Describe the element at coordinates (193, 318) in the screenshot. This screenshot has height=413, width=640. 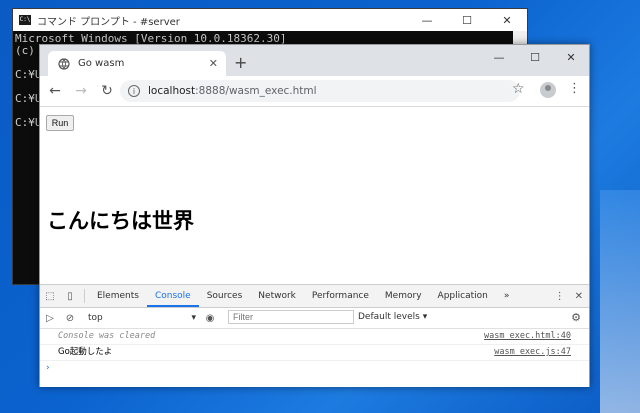
I see `chevron-down-icon: ▾` at that location.